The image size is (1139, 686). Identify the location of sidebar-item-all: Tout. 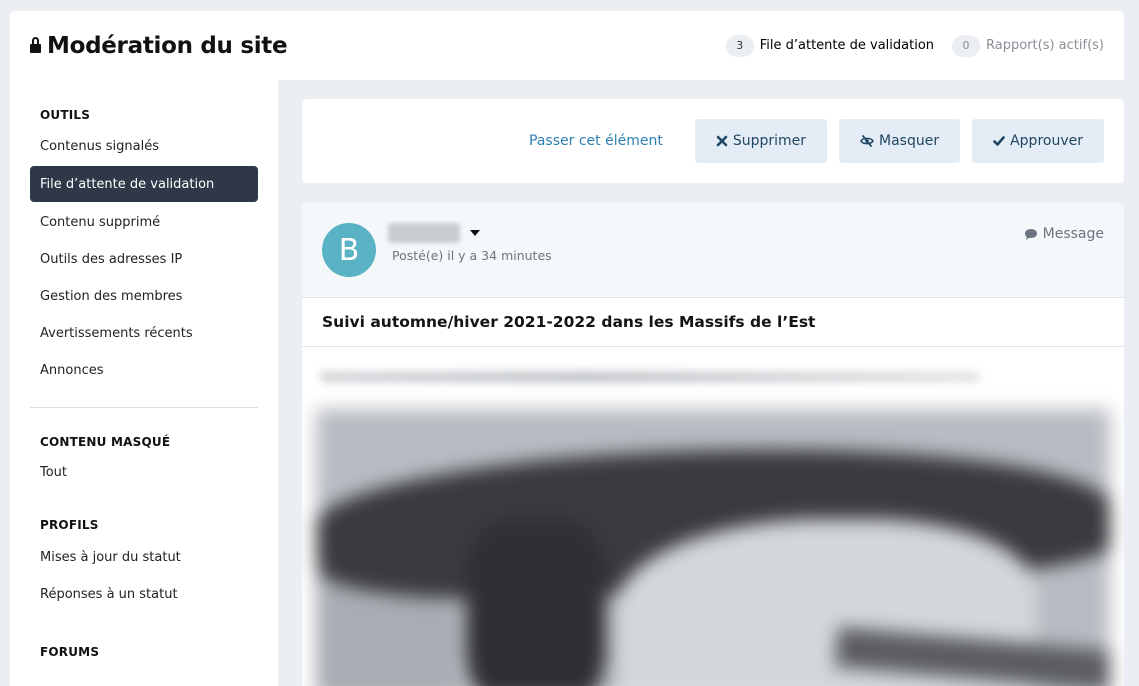
(144, 472).